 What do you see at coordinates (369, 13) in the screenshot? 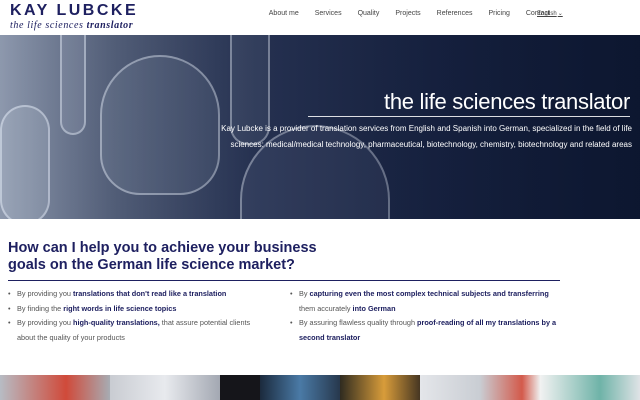
I see `nav-quality: Quality` at bounding box center [369, 13].